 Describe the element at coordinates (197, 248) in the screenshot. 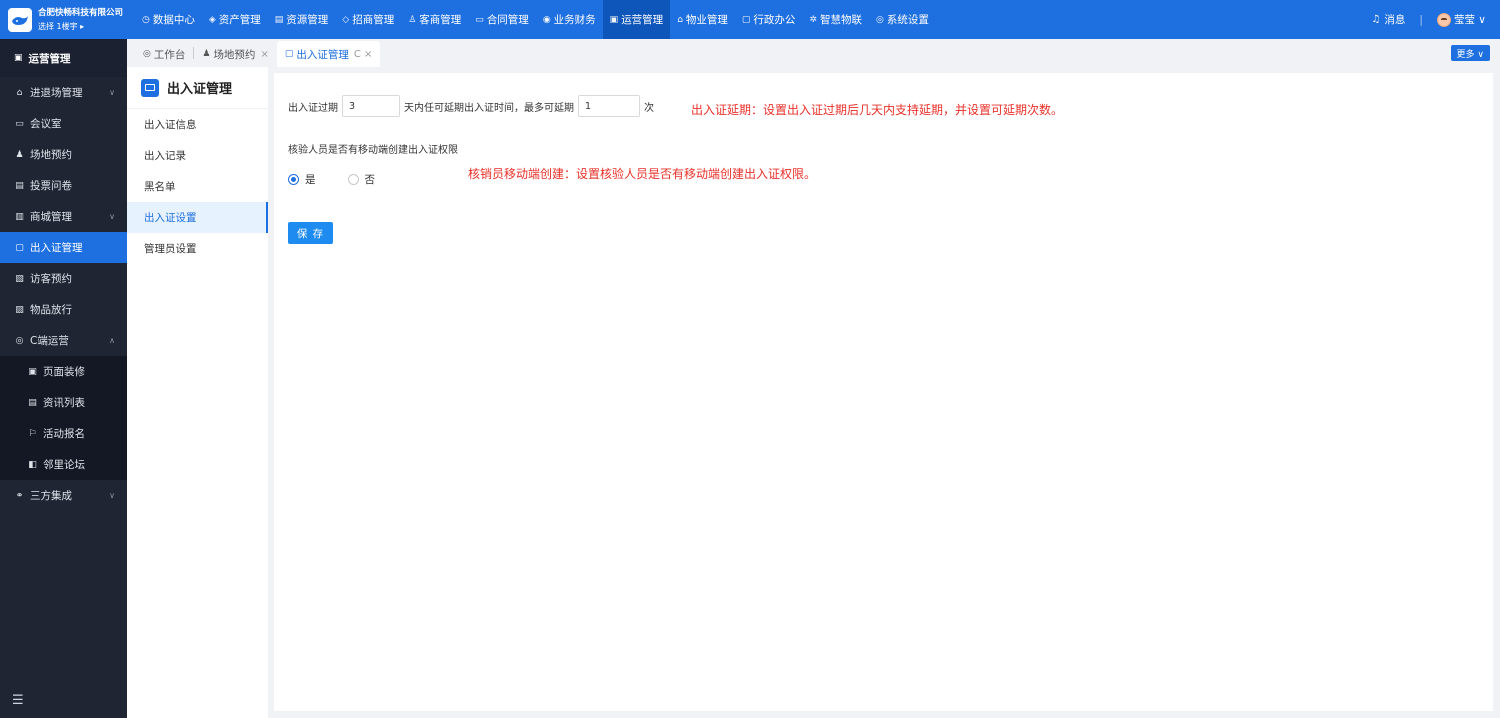

I see `submenu-item-4: 管理员设置` at that location.